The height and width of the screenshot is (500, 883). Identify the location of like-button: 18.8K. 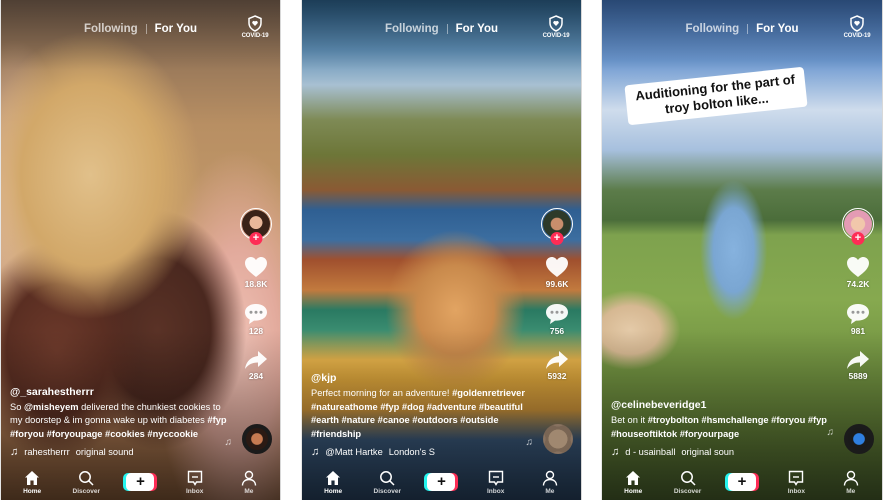
(256, 272).